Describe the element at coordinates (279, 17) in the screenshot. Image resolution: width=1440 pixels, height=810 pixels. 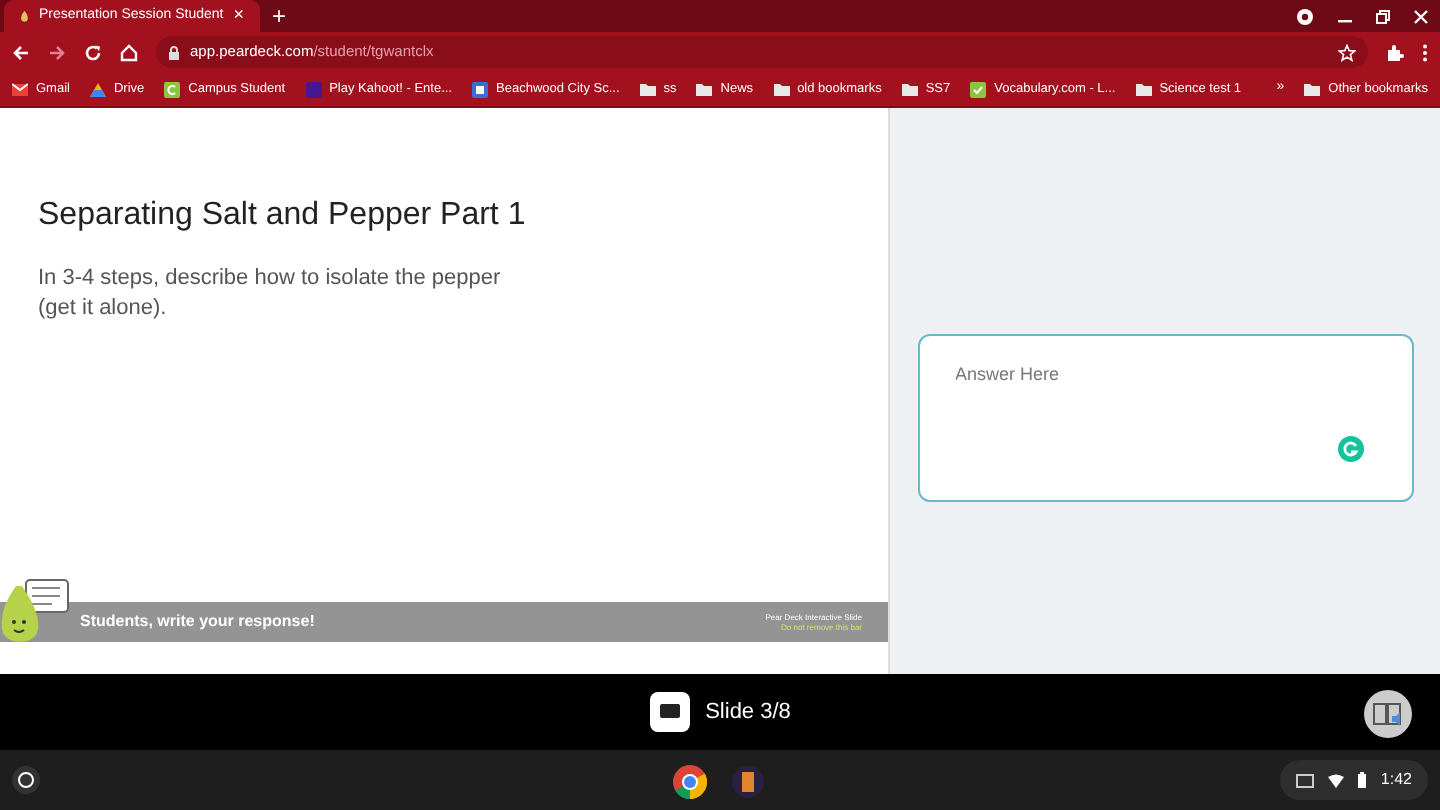
I see `new-tab-button: +` at that location.